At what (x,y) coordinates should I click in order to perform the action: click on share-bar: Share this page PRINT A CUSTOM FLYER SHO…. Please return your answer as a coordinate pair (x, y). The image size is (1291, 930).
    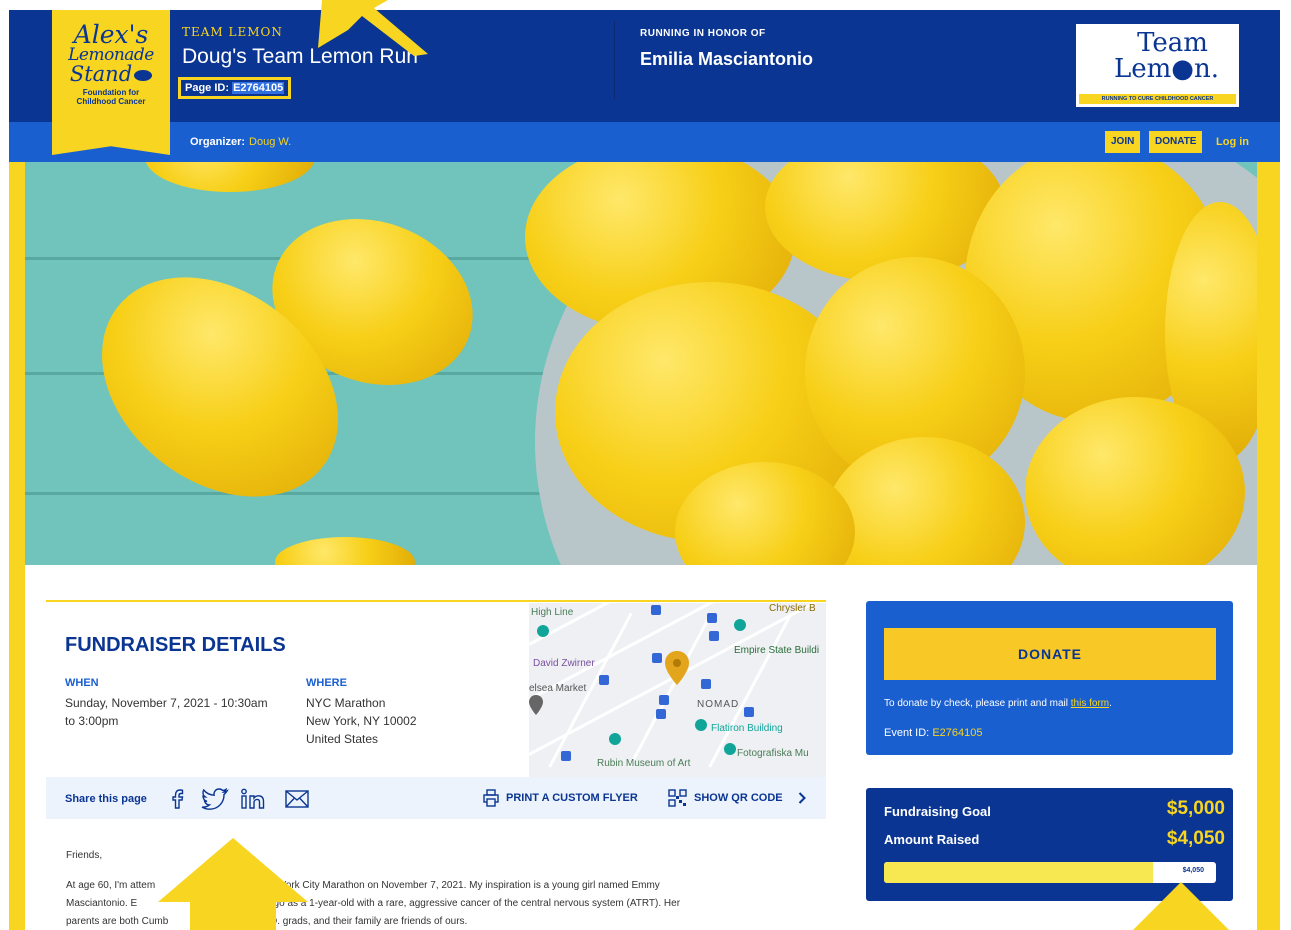
    Looking at the image, I should click on (436, 798).